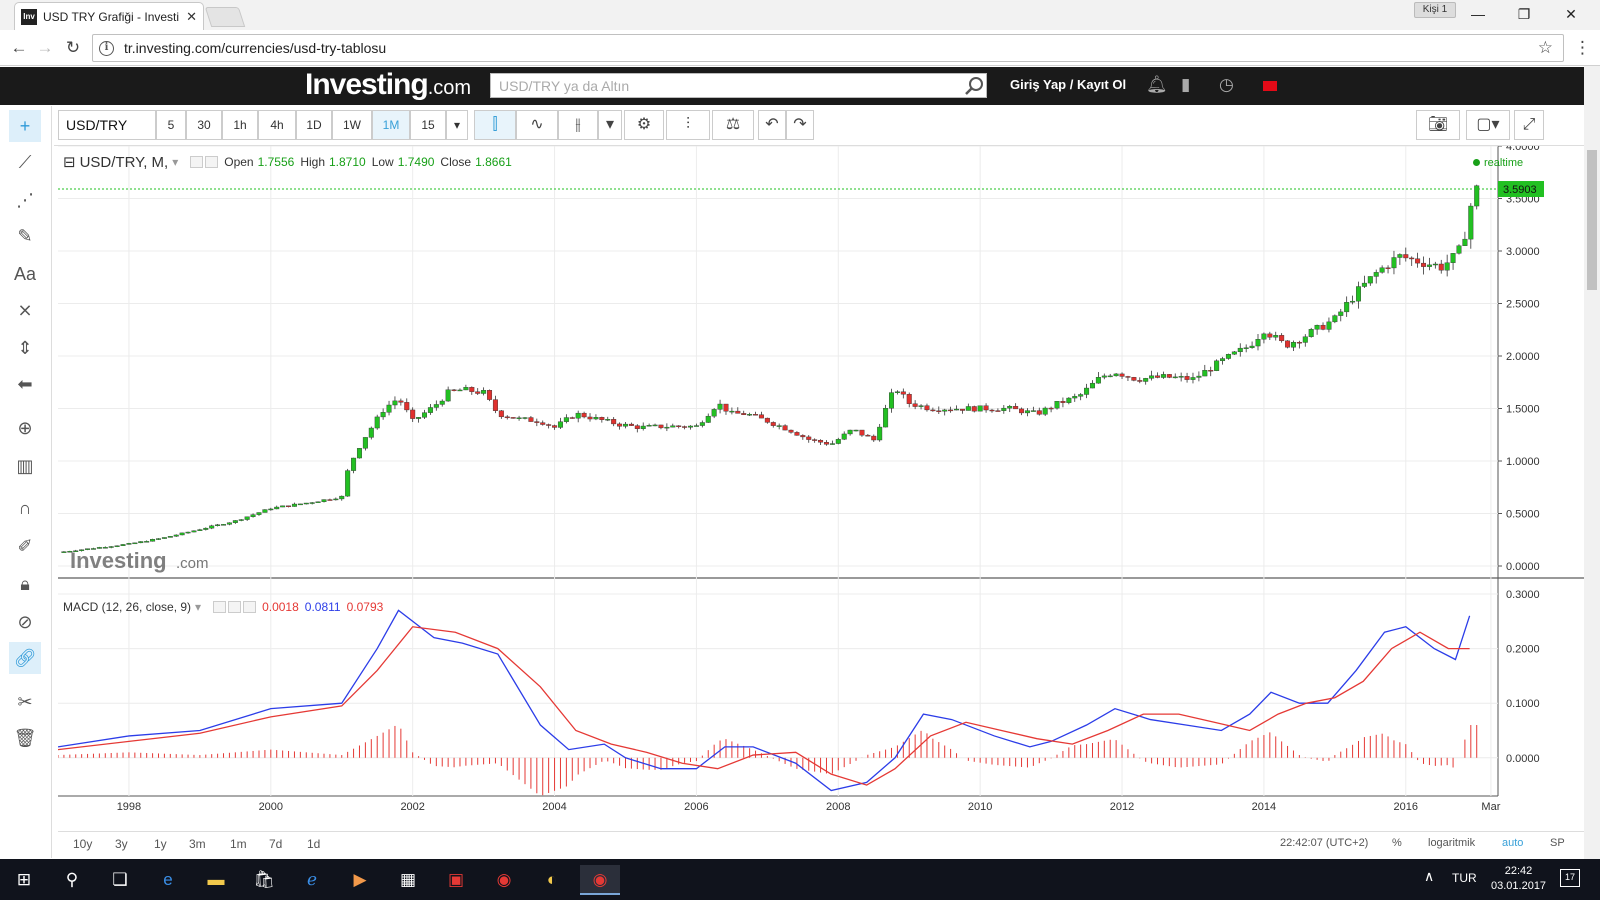 This screenshot has height=900, width=1600. What do you see at coordinates (24, 880) in the screenshot?
I see `windows-start-icon: ⊞` at bounding box center [24, 880].